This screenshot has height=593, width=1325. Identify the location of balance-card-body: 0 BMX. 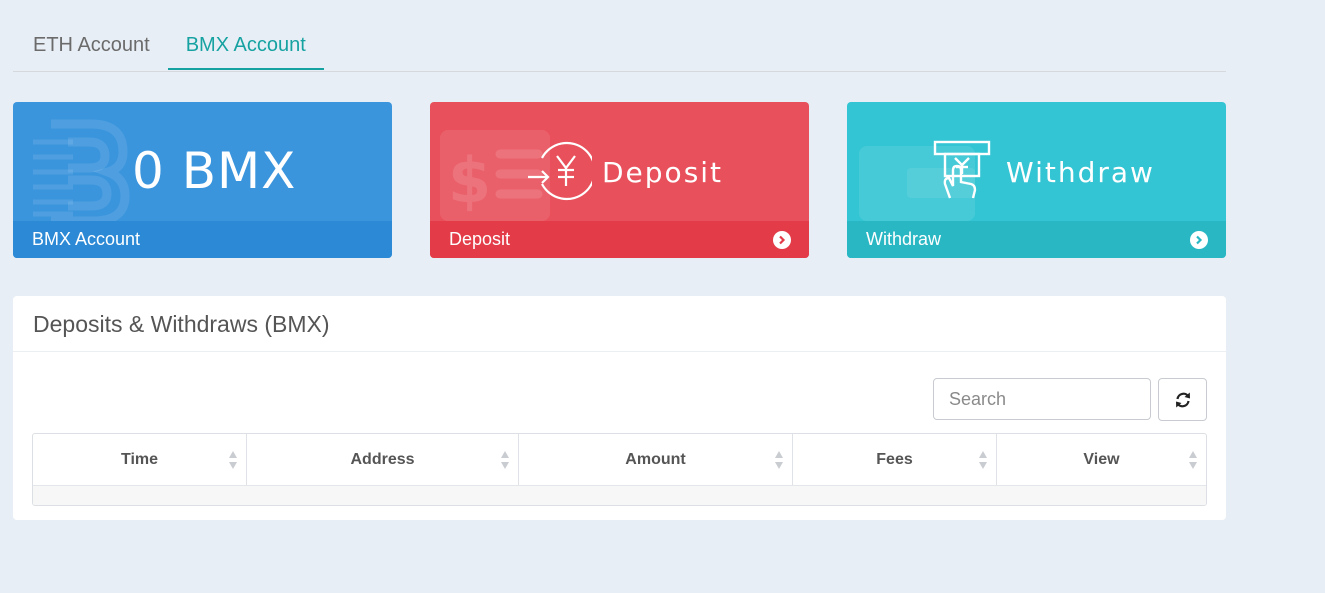
(202, 161).